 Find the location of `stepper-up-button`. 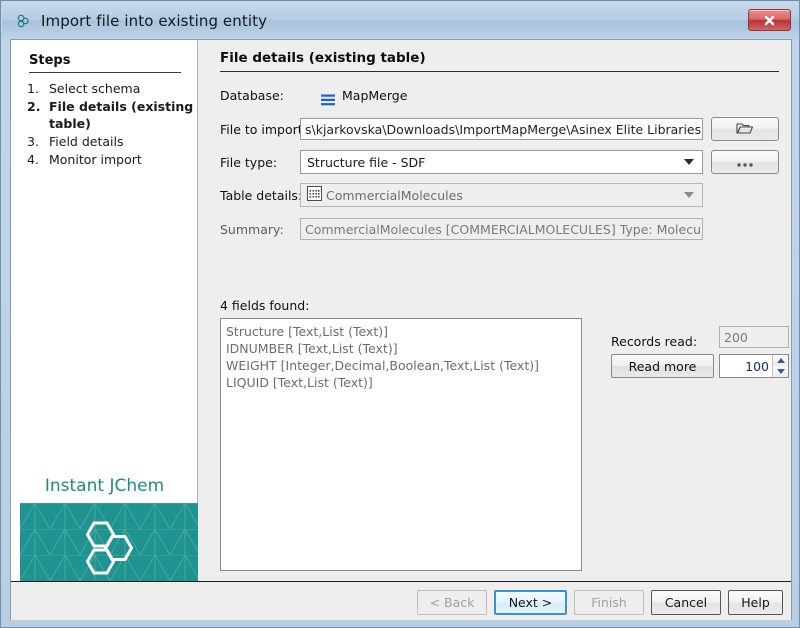

stepper-up-button is located at coordinates (780, 360).